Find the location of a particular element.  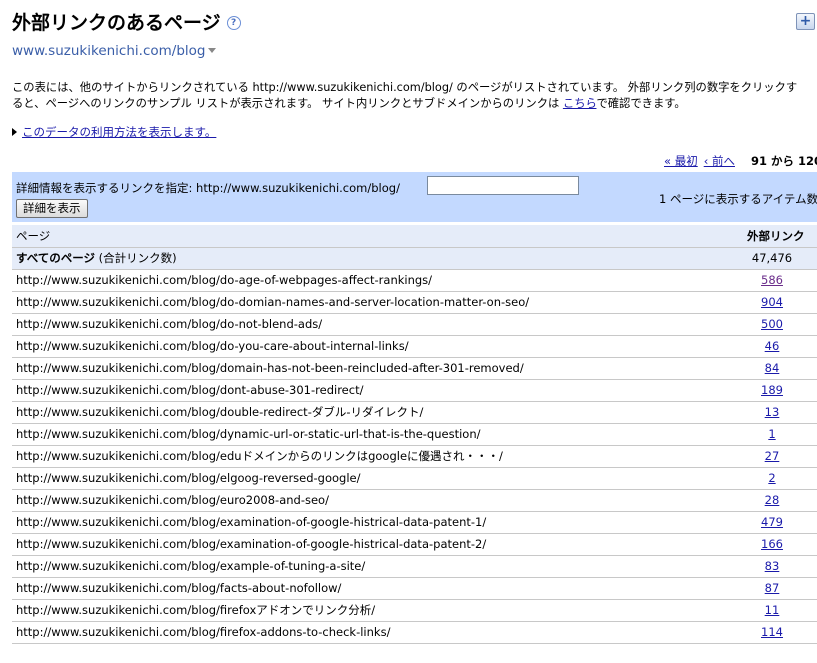

table-header-row: ページ 外部リンク is located at coordinates (414, 236).